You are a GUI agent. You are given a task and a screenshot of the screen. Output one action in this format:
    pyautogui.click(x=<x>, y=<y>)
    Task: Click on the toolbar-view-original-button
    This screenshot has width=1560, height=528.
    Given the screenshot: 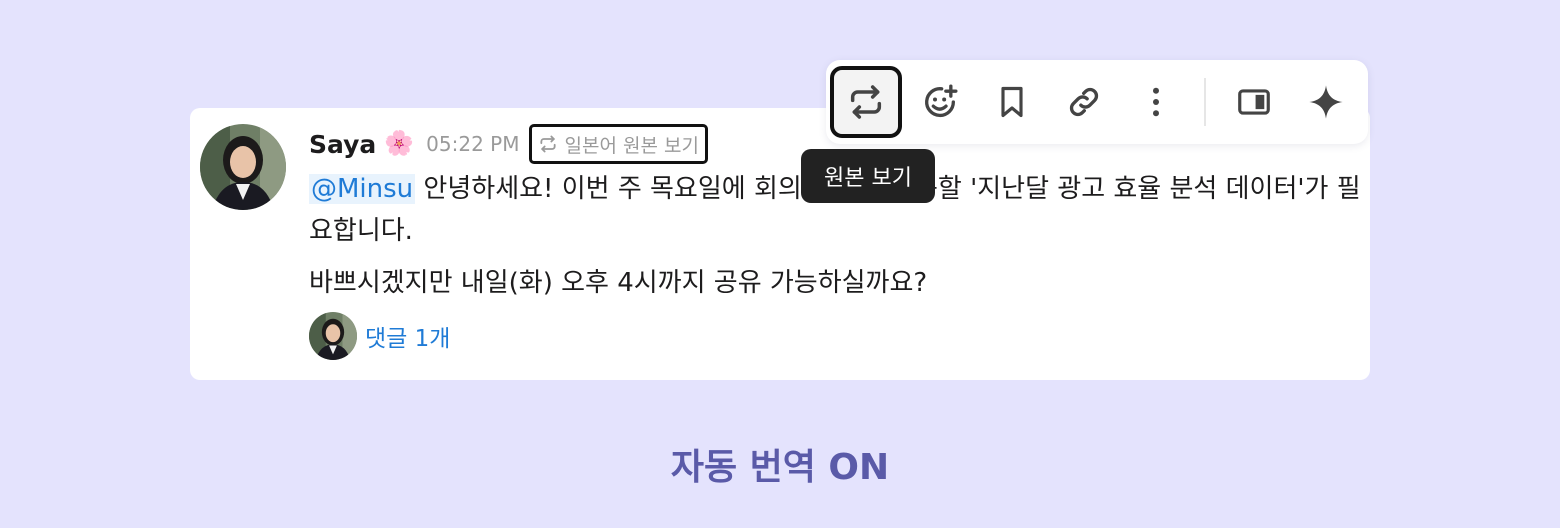 What is the action you would take?
    pyautogui.click(x=866, y=102)
    